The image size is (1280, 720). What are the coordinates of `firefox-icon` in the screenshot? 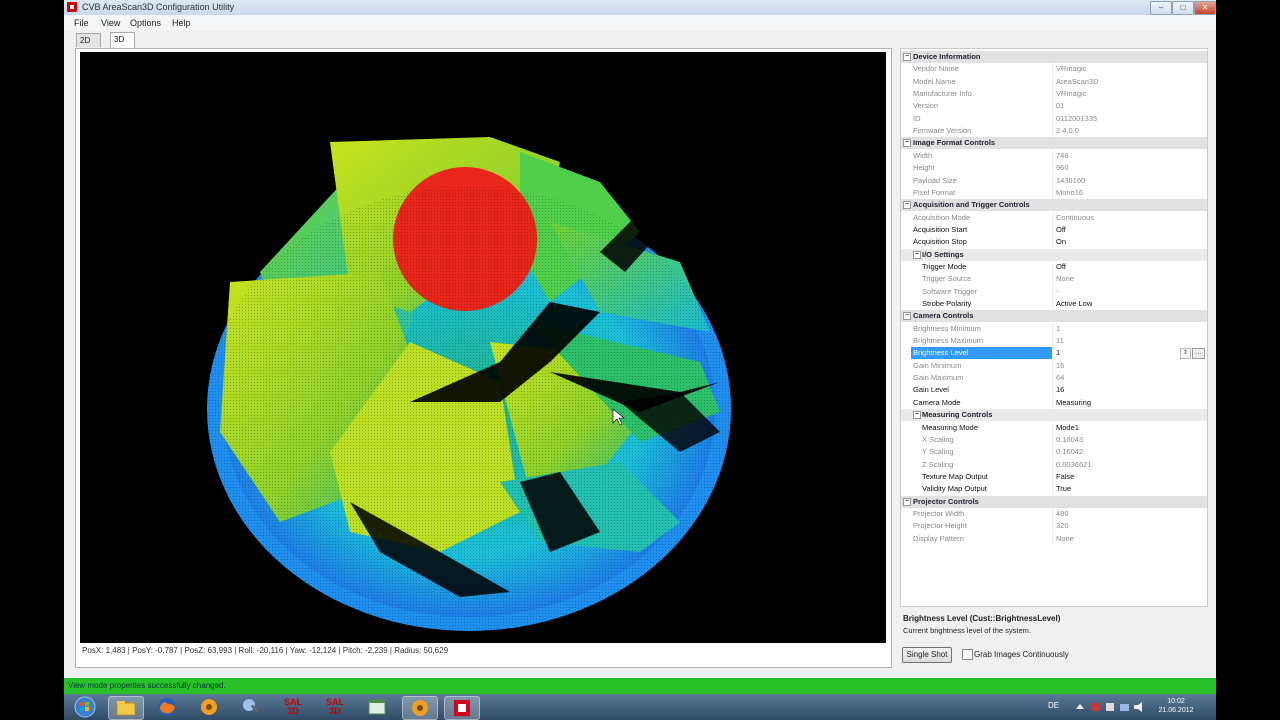 It's located at (167, 707).